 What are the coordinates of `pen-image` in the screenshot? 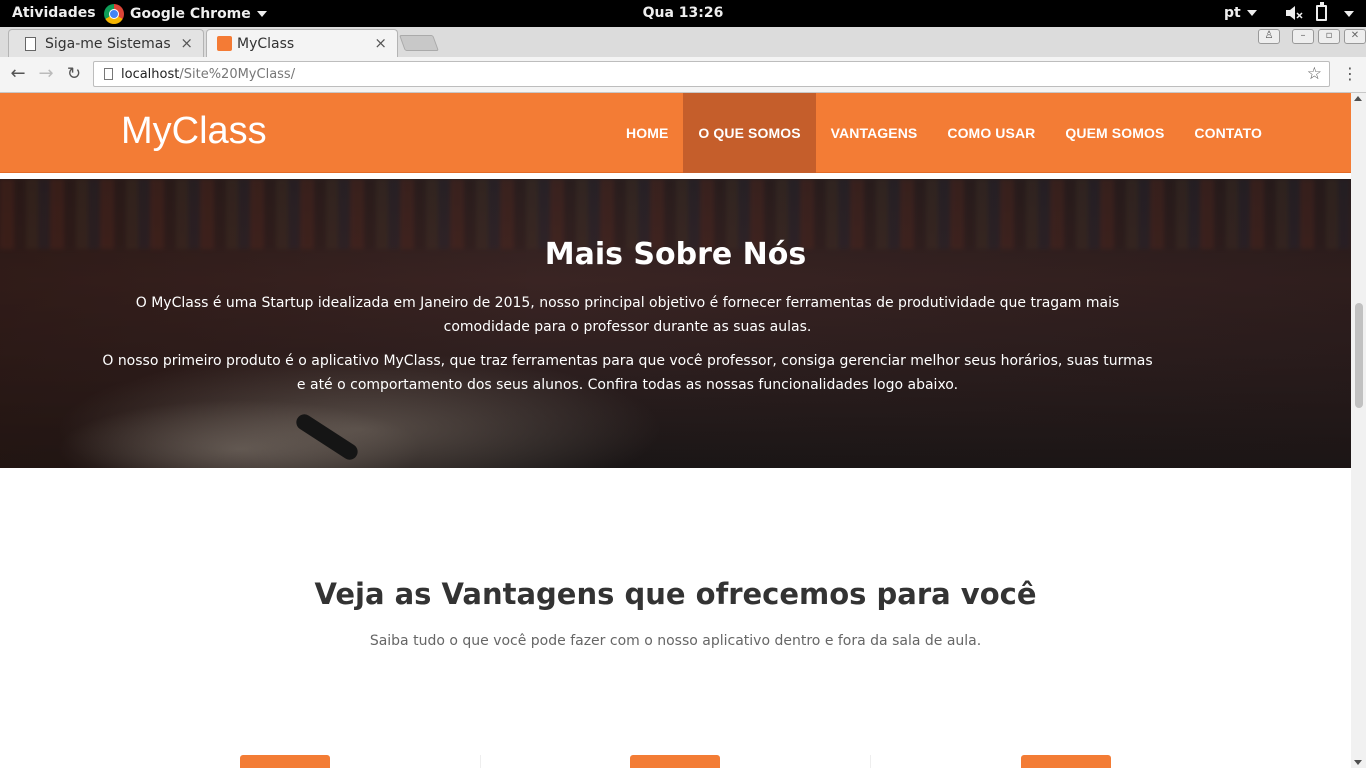 It's located at (327, 437).